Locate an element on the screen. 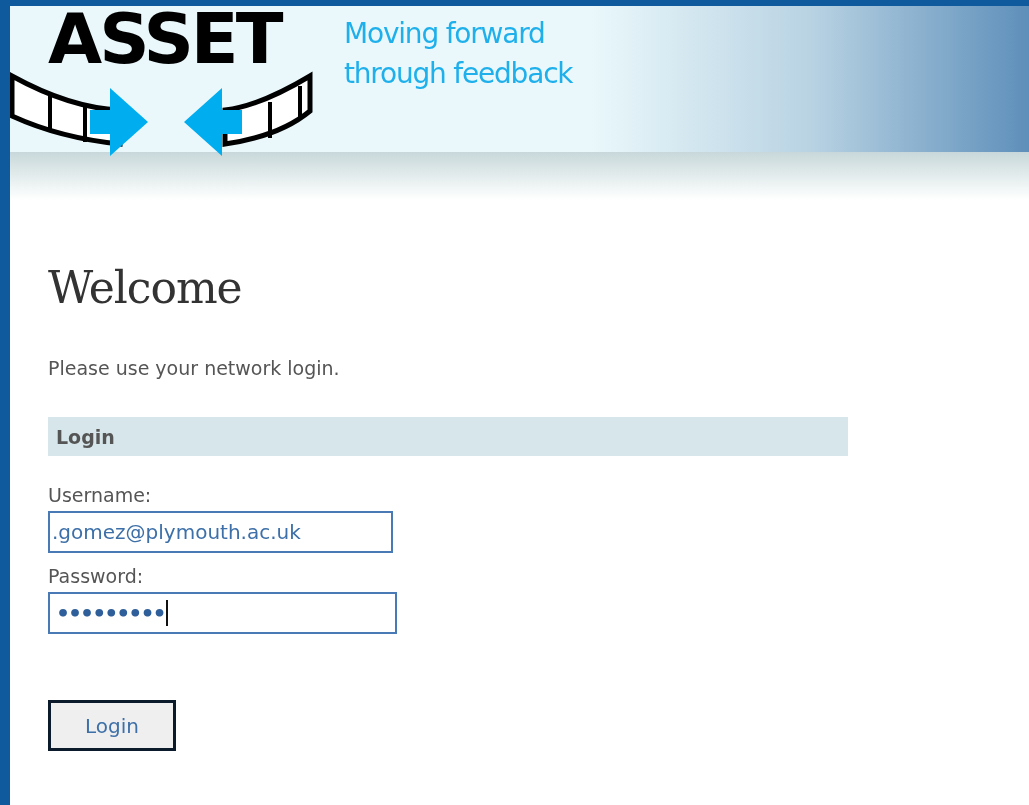 This screenshot has height=805, width=1029. tagline-text: Moving forward is located at coordinates (445, 34).